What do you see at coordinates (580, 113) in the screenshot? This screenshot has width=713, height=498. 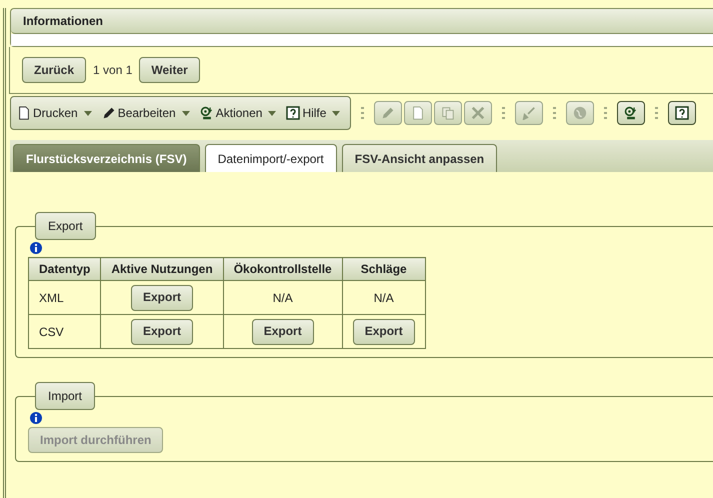 I see `globe-icon` at bounding box center [580, 113].